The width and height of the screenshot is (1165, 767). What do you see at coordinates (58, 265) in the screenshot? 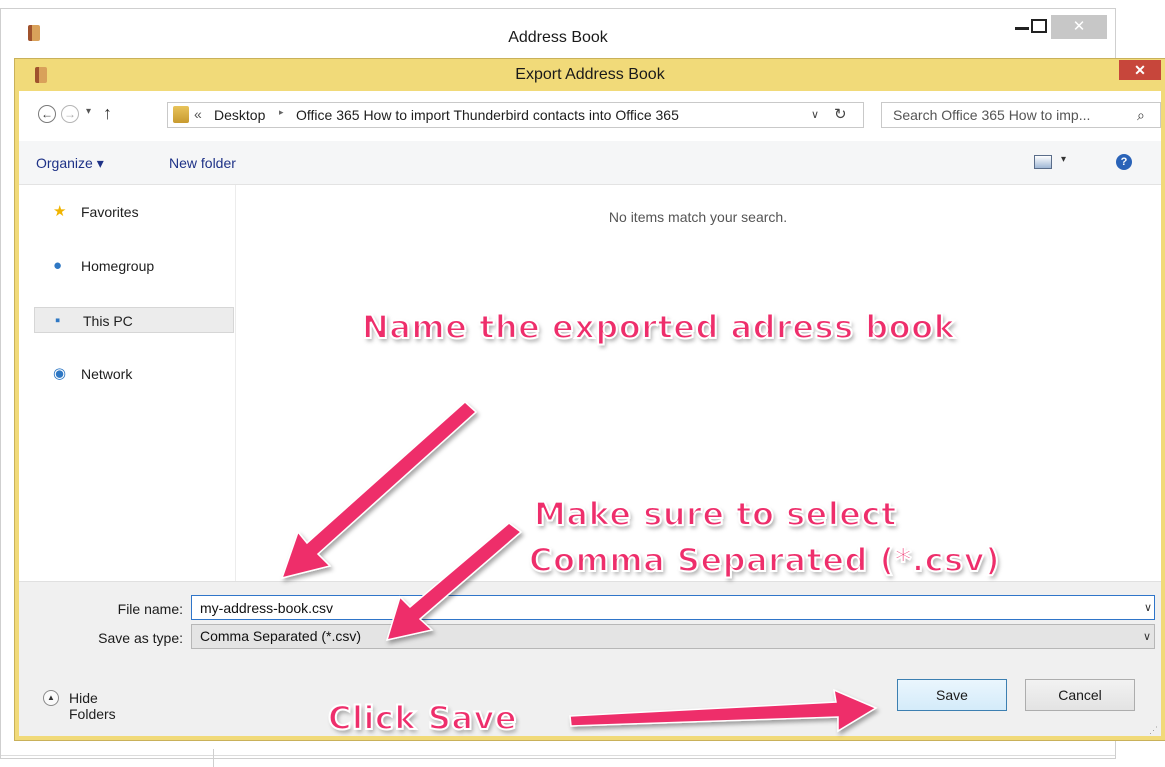
I see `homegroup-icon: ●` at bounding box center [58, 265].